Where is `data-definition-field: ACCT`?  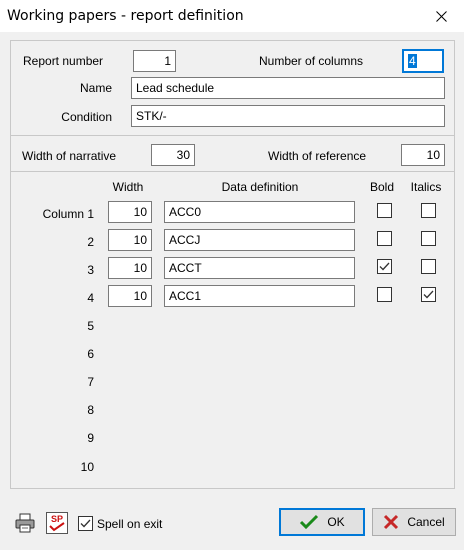 data-definition-field: ACCT is located at coordinates (259, 268).